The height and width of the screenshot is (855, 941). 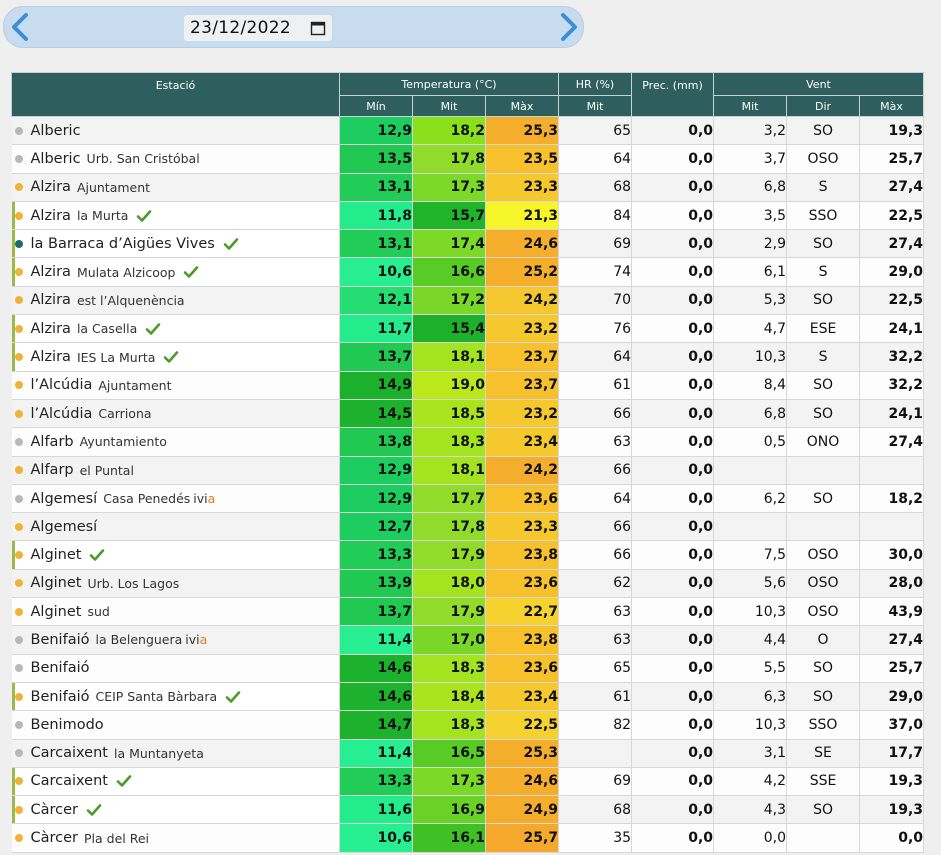 I want to click on temp-min-cell: 12,9, so click(x=376, y=131).